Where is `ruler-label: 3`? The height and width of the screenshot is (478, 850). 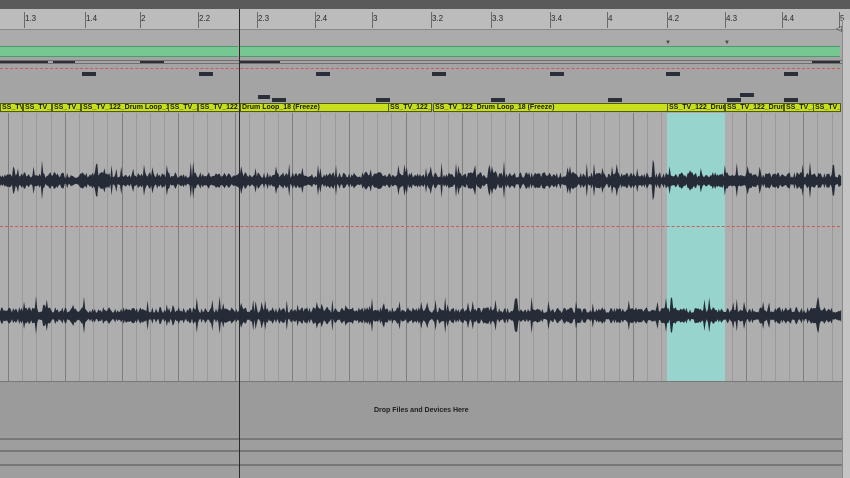 ruler-label: 3 is located at coordinates (375, 18).